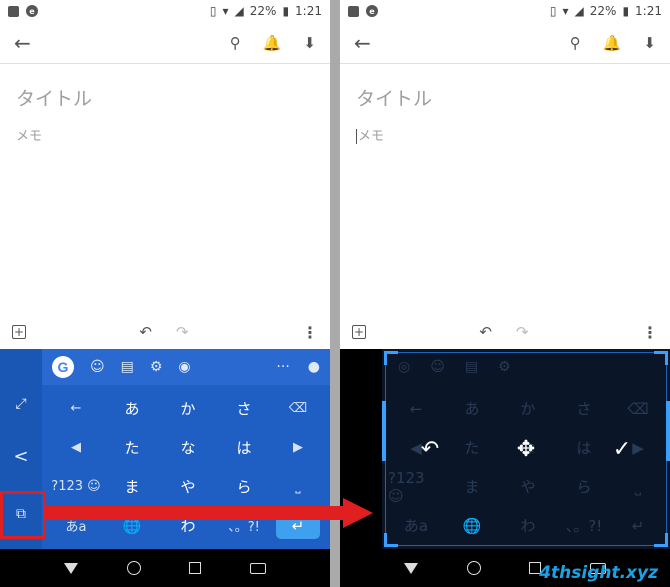  I want to click on reset-undo-icon: ↶, so click(430, 449).